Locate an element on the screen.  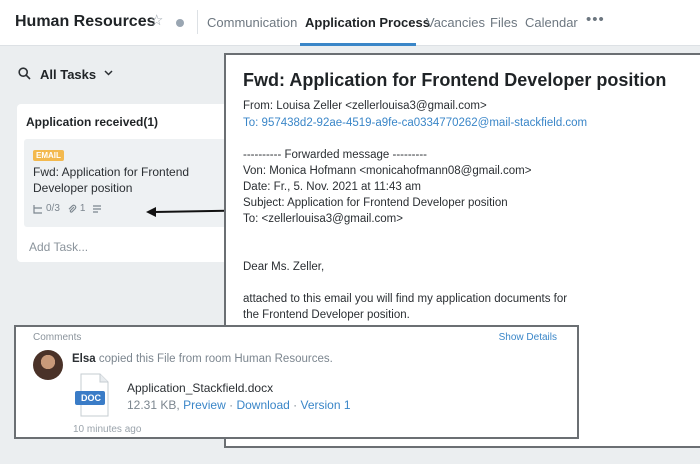
file-meta: 12.31 KB, Preview · Download · Version 1 is located at coordinates (239, 405).